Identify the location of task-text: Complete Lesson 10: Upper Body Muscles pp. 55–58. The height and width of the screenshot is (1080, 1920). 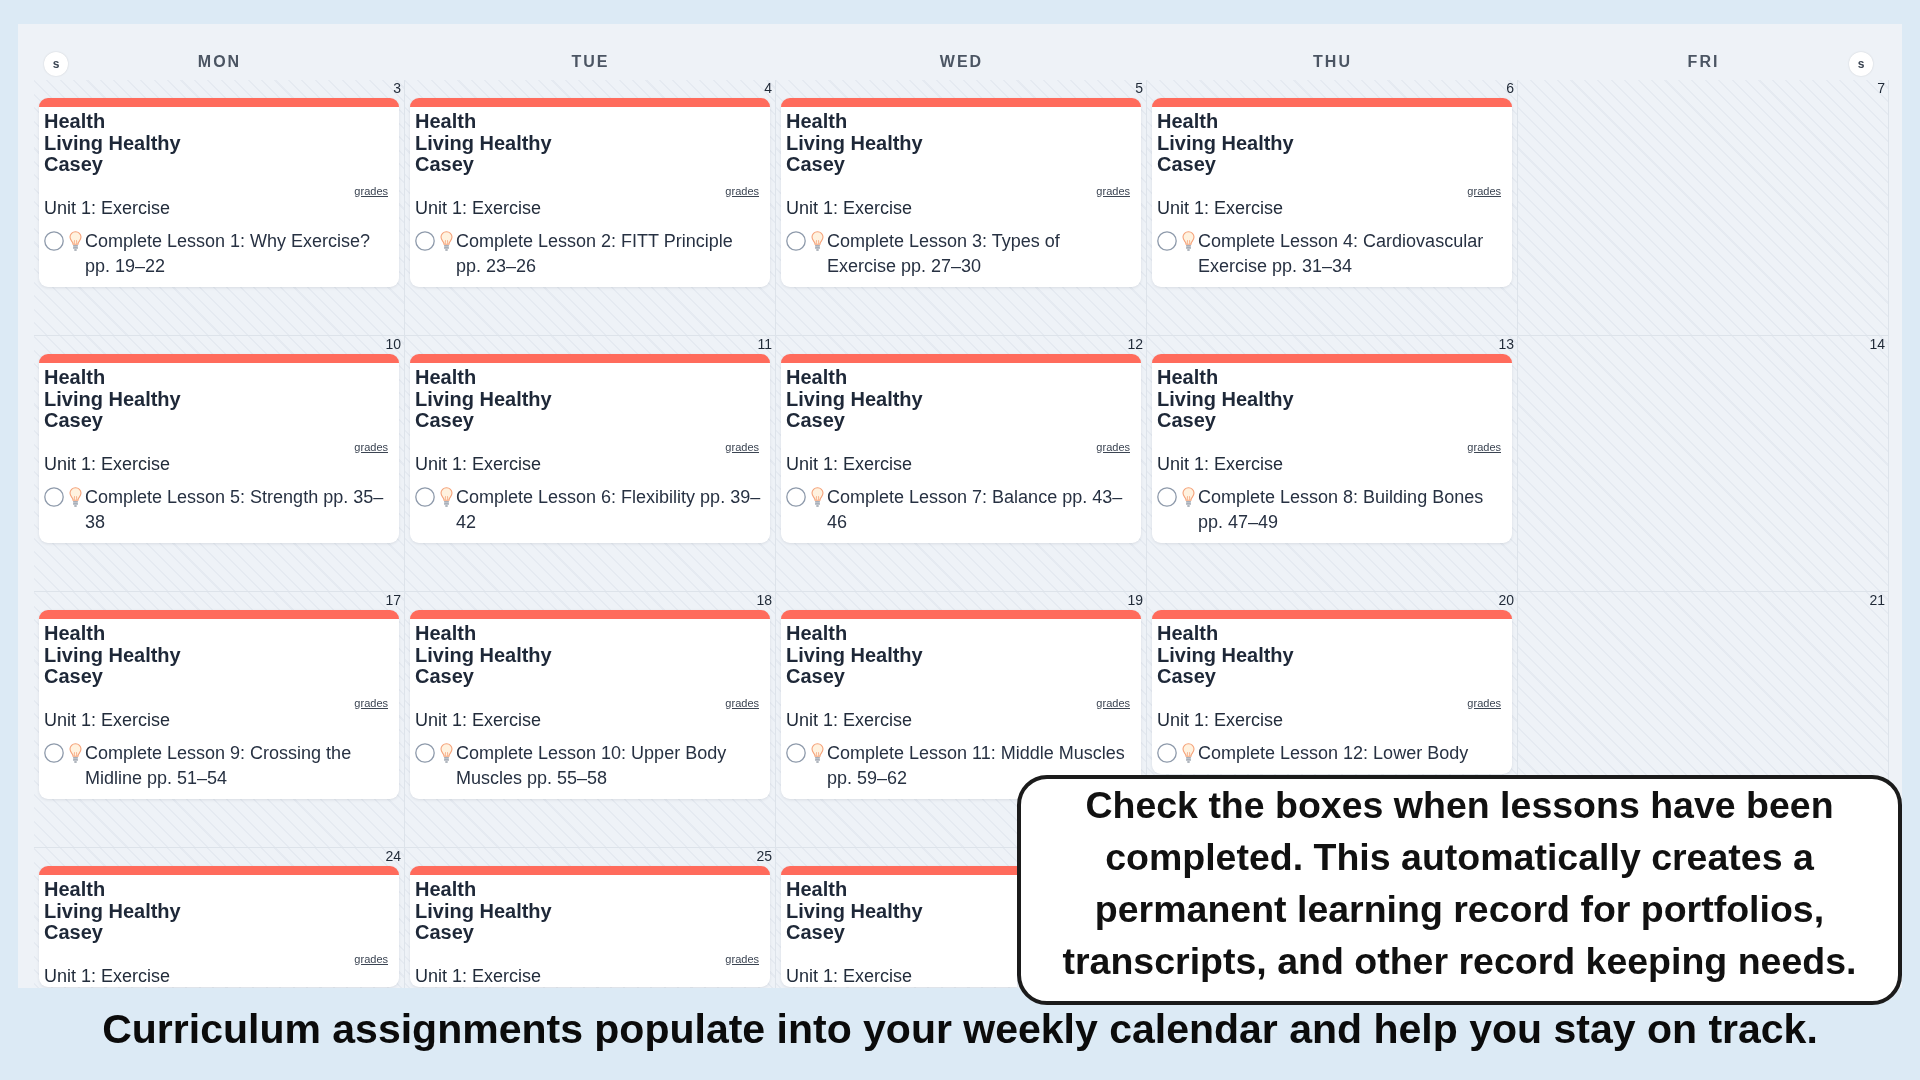
(592, 765).